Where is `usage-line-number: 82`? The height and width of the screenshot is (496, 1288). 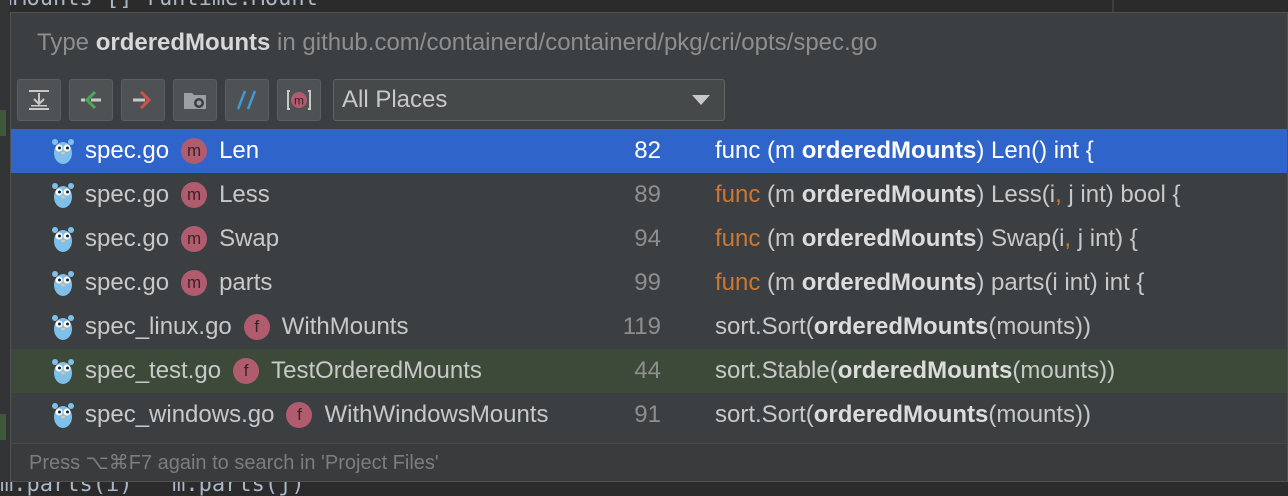
usage-line-number: 82 is located at coordinates (647, 150).